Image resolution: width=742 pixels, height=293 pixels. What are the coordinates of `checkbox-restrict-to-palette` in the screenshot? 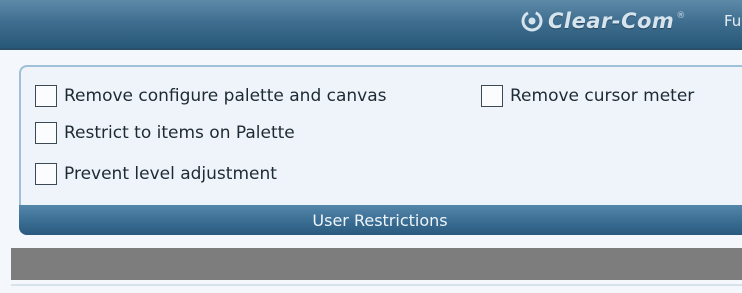 It's located at (46, 133).